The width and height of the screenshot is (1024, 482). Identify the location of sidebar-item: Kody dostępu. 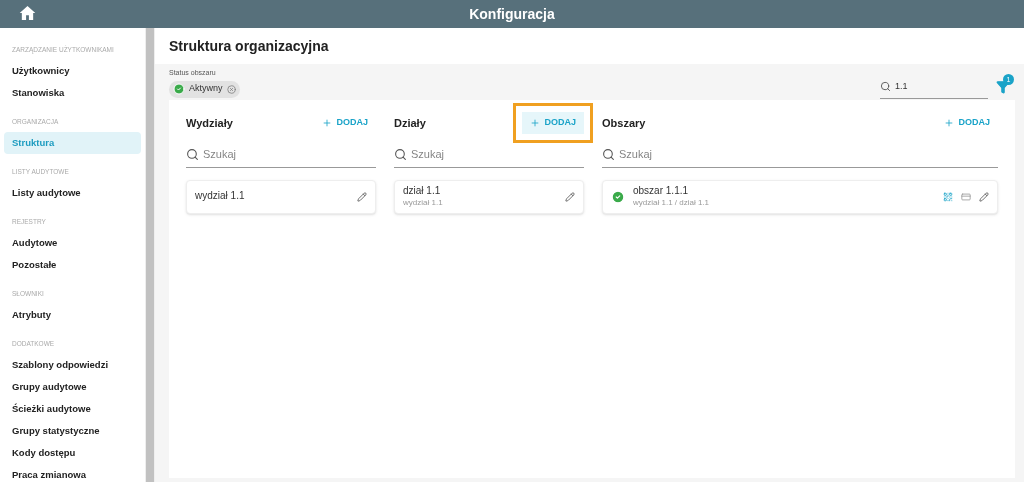
(72, 453).